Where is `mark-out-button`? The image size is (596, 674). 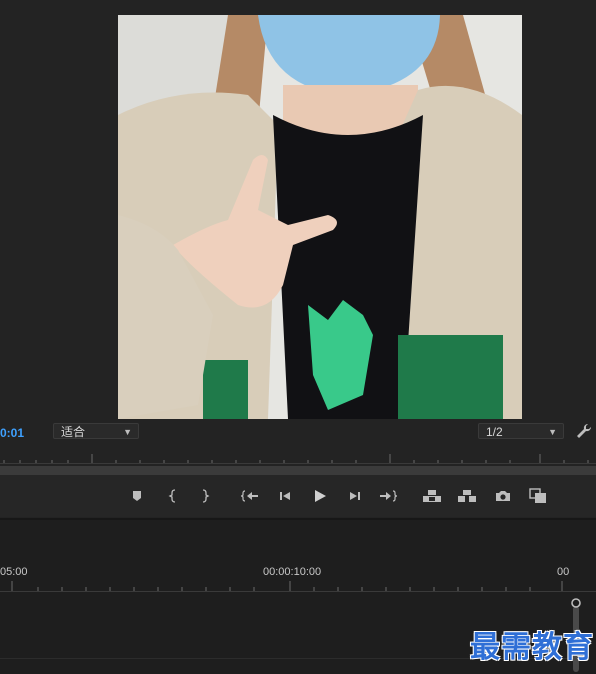
mark-out-button is located at coordinates (205, 496).